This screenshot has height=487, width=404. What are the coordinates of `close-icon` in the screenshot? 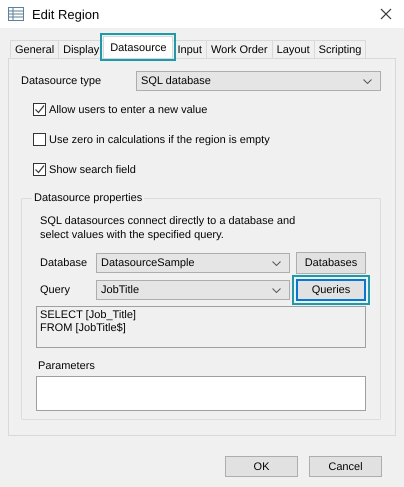 It's located at (386, 14).